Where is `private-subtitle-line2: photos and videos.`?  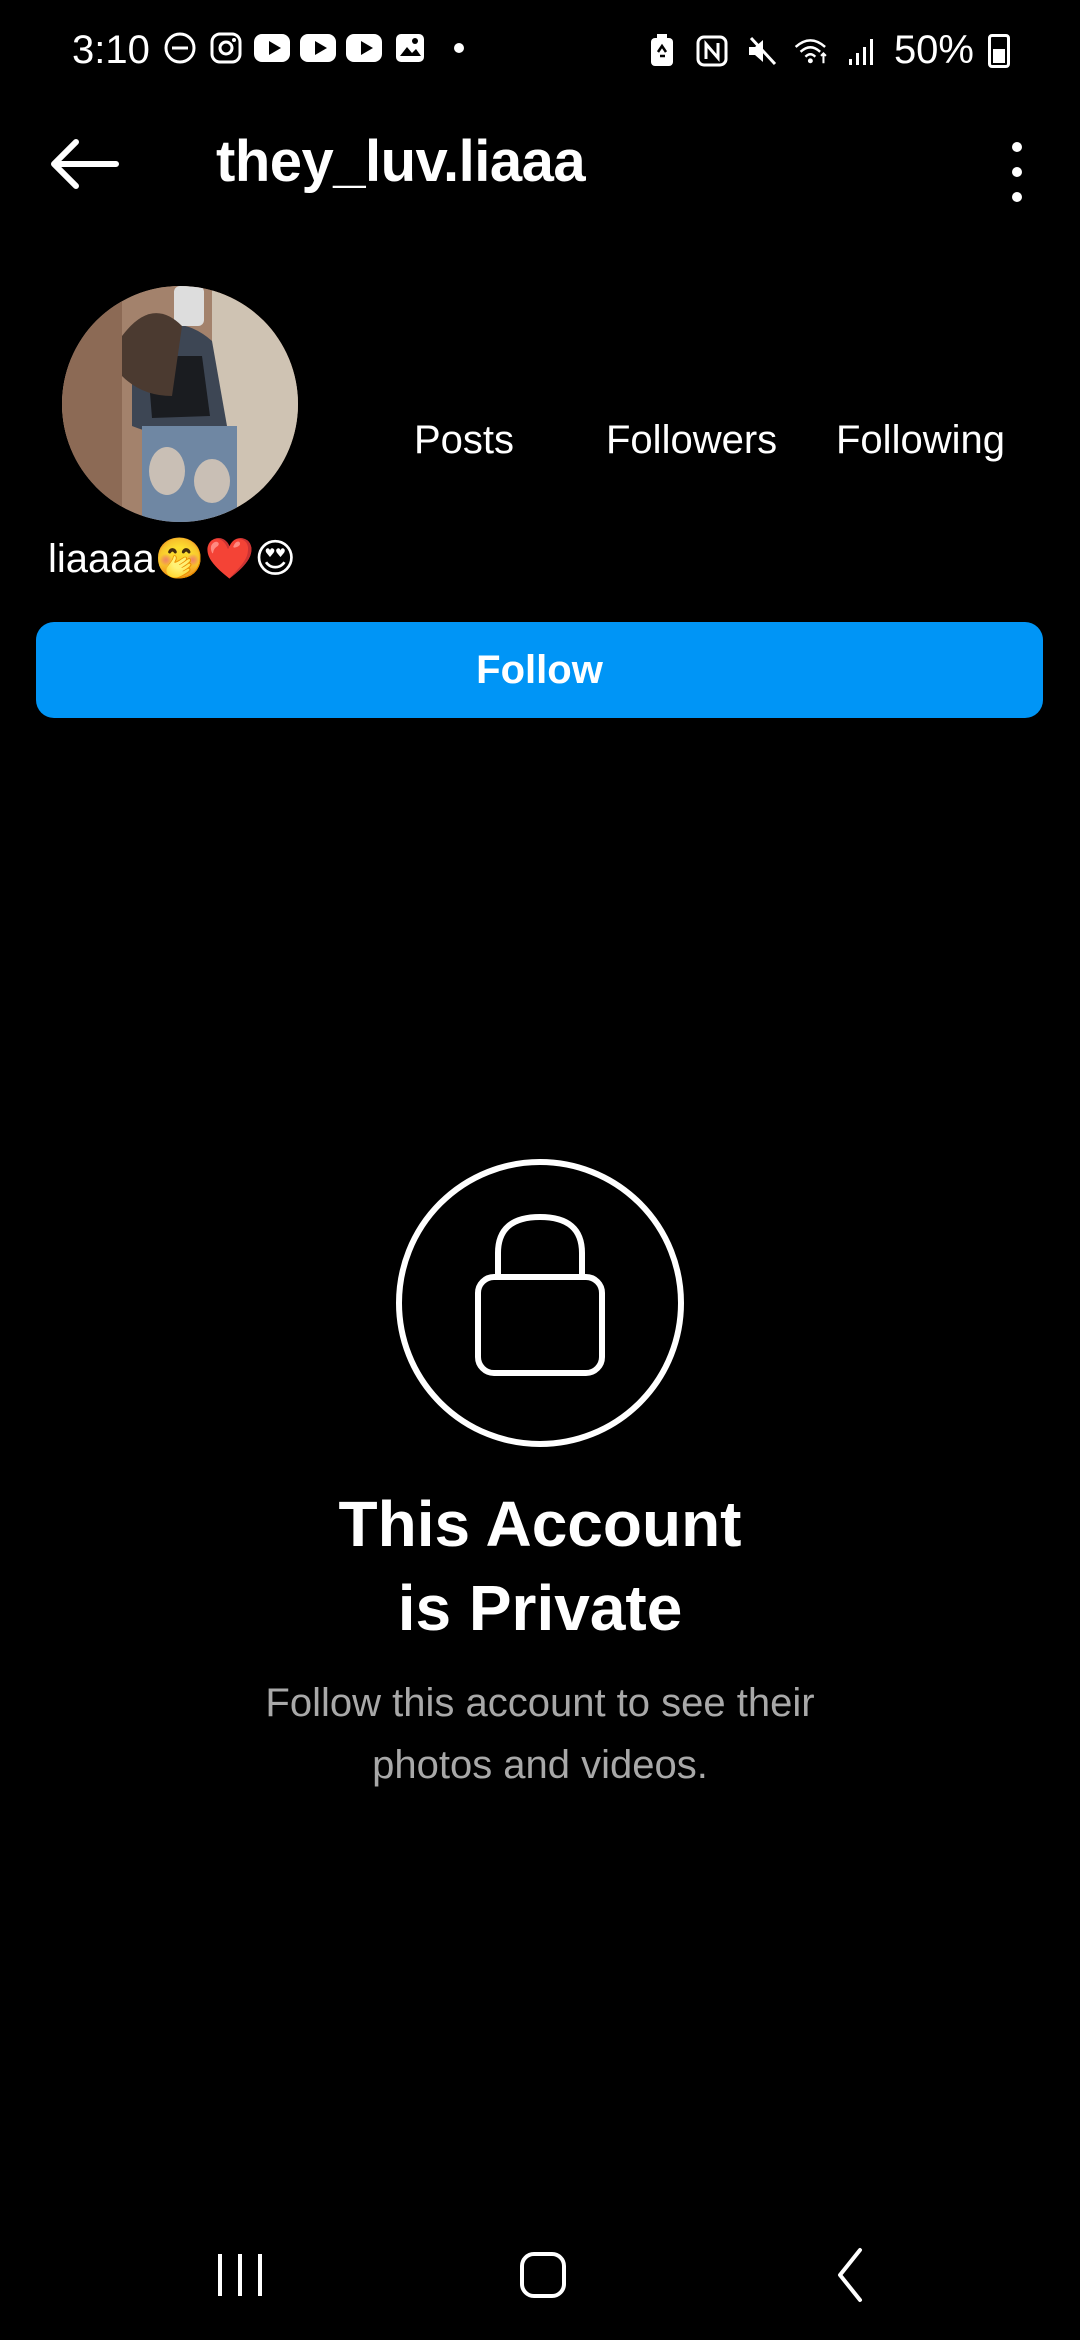
private-subtitle-line2: photos and videos. is located at coordinates (540, 1765).